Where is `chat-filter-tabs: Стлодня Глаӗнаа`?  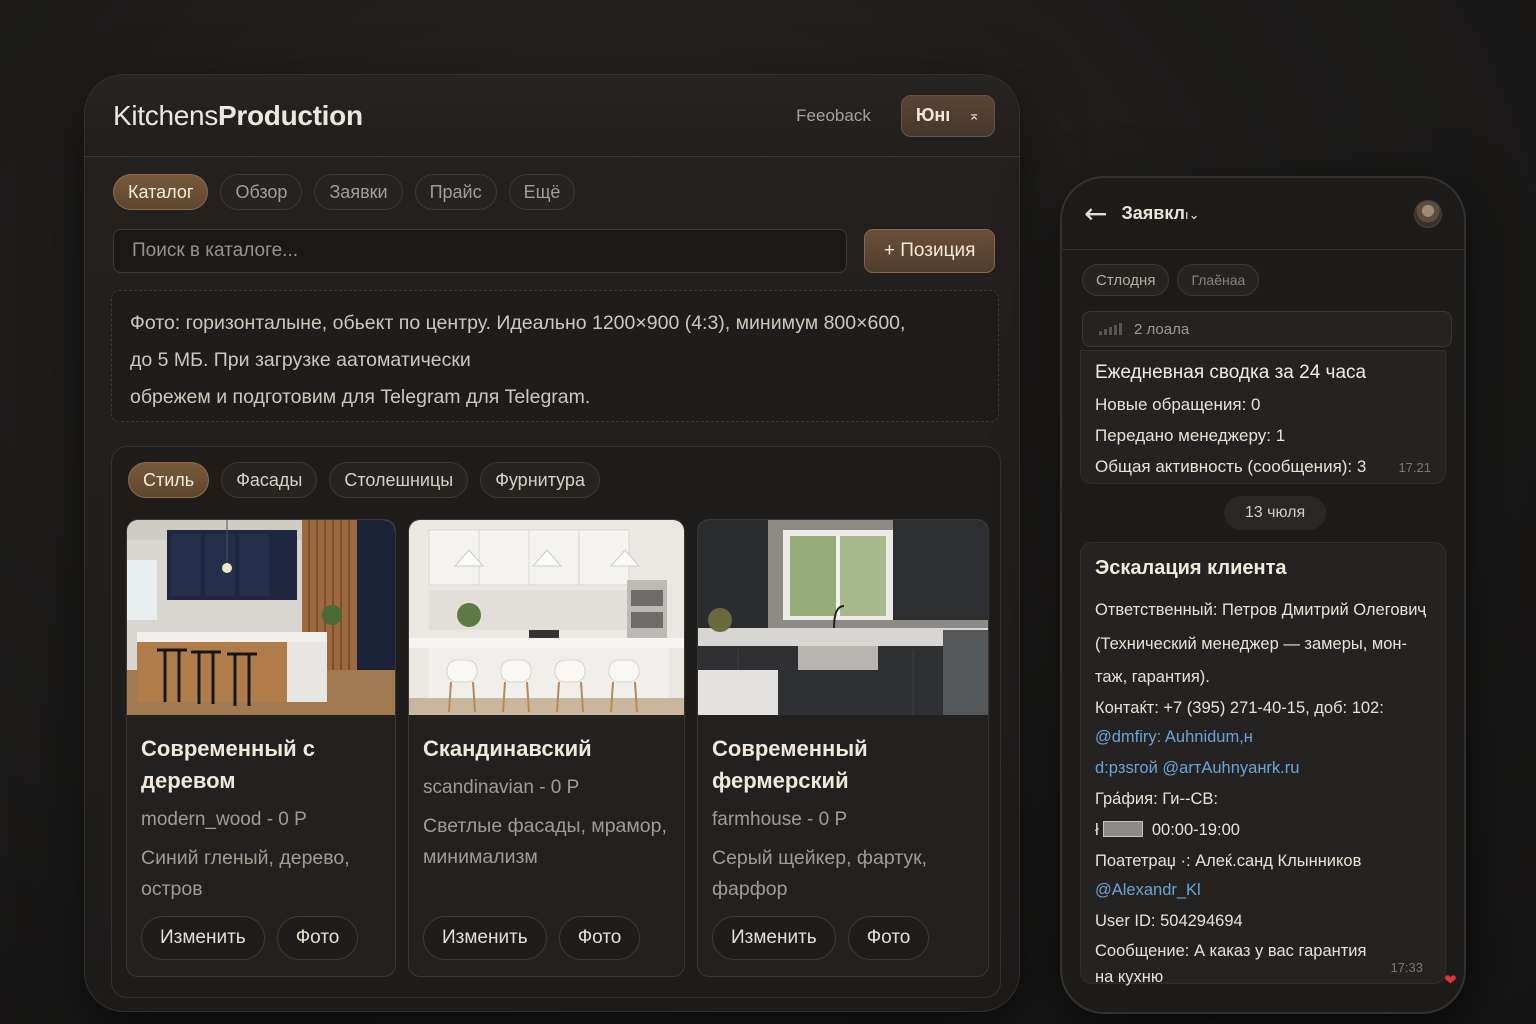 chat-filter-tabs: Стлодня Глаӗнаа is located at coordinates (1263, 273).